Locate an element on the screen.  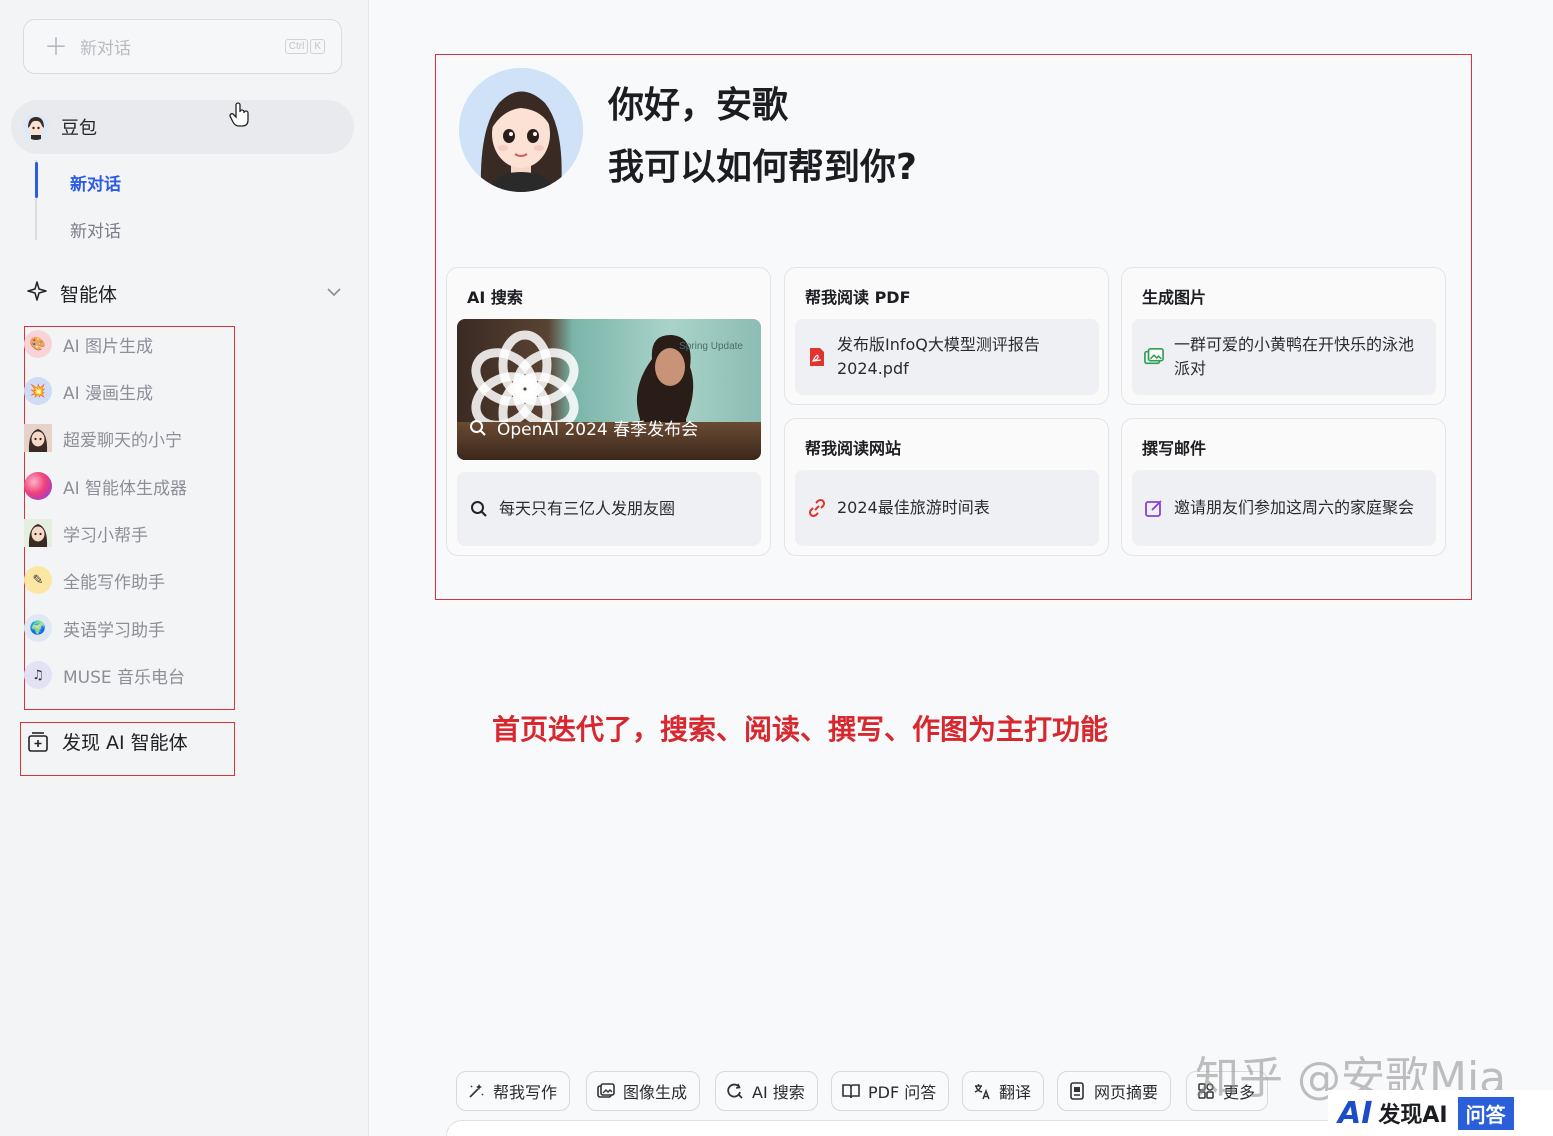
read-pdf-card: 帮我阅读 PDF 发布版InfoQ大模型测评报告2024.pdf is located at coordinates (946, 336).